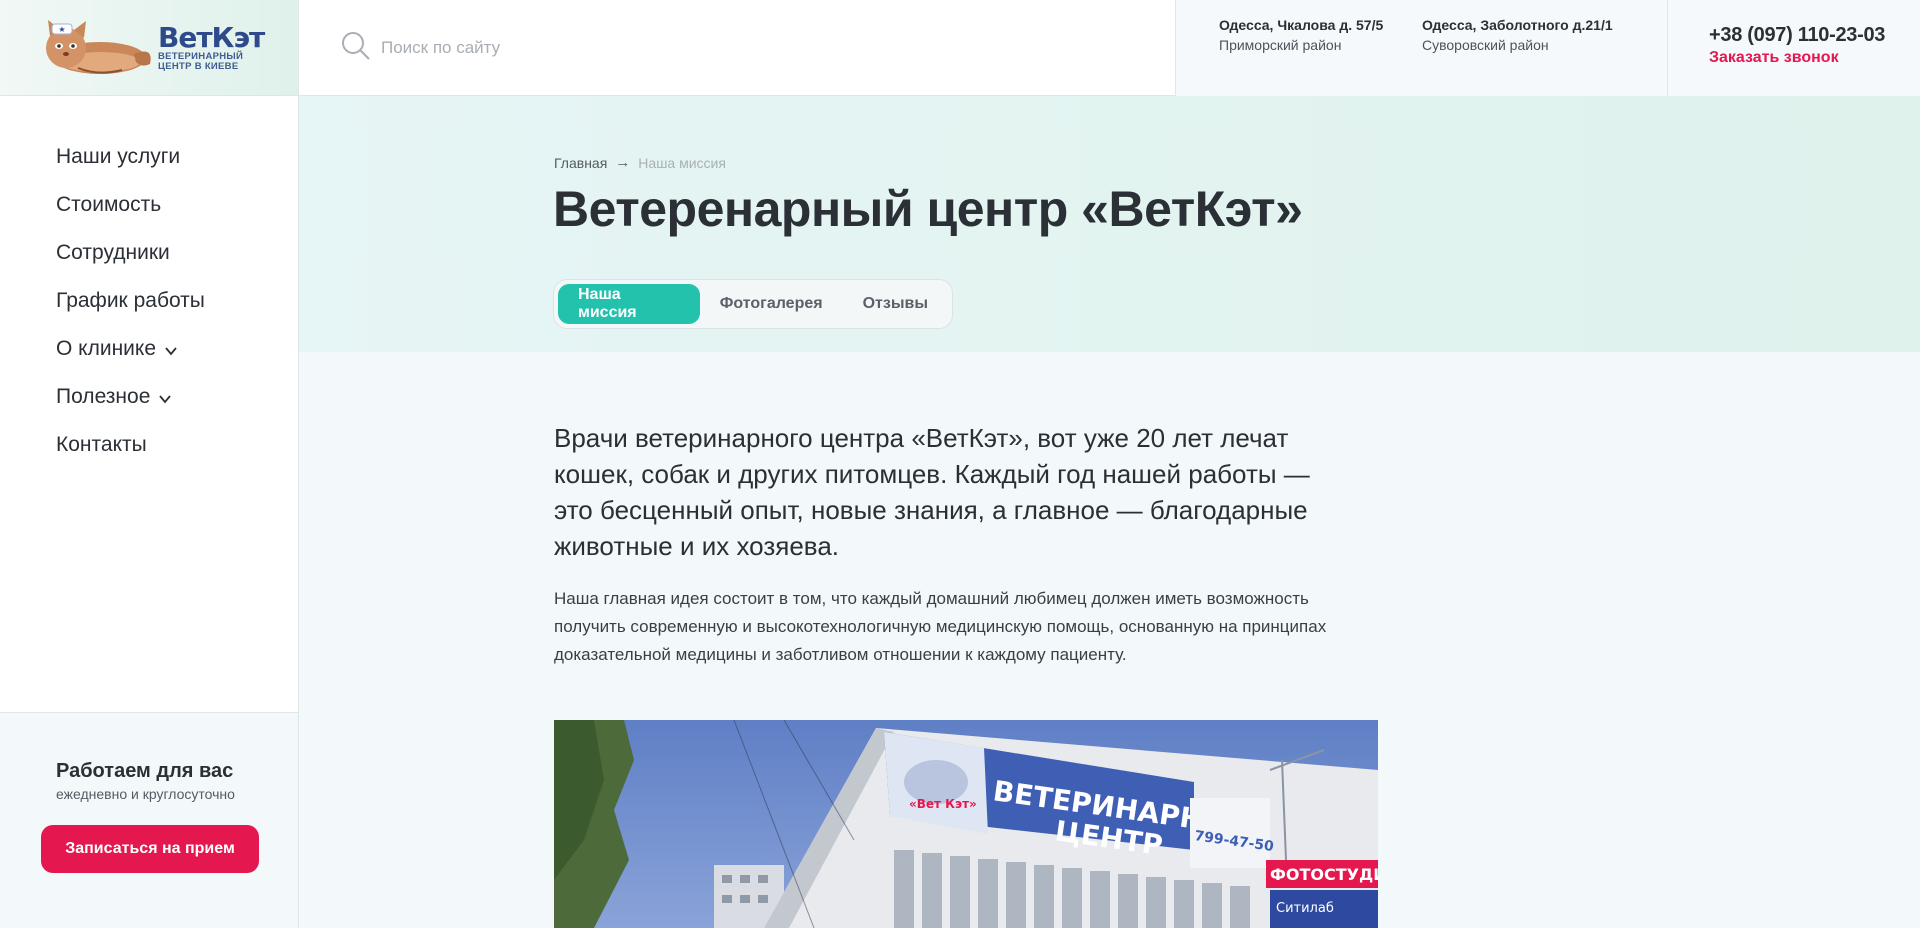 Image resolution: width=1920 pixels, height=928 pixels. What do you see at coordinates (177, 360) in the screenshot?
I see `sidebar-item-about: О клинике` at bounding box center [177, 360].